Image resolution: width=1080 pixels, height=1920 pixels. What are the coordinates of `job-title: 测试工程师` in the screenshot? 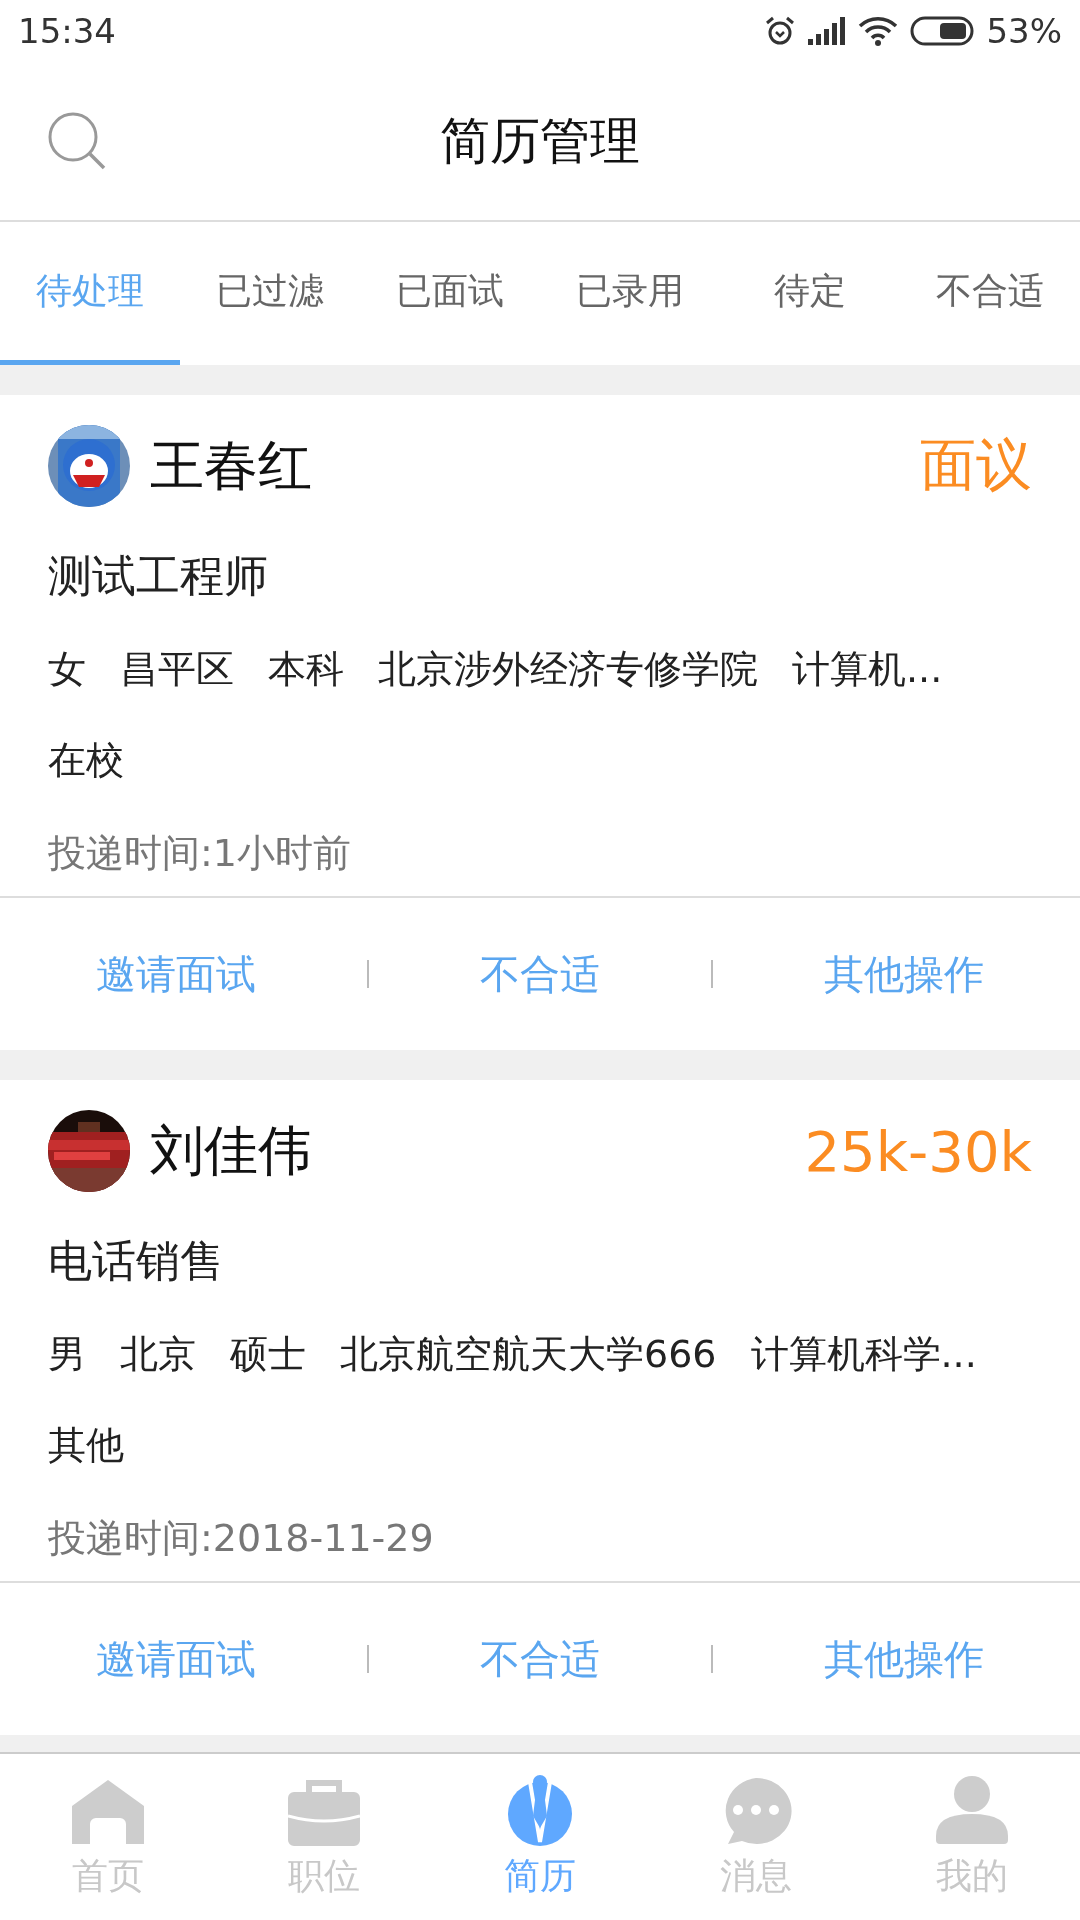 It's located at (158, 576).